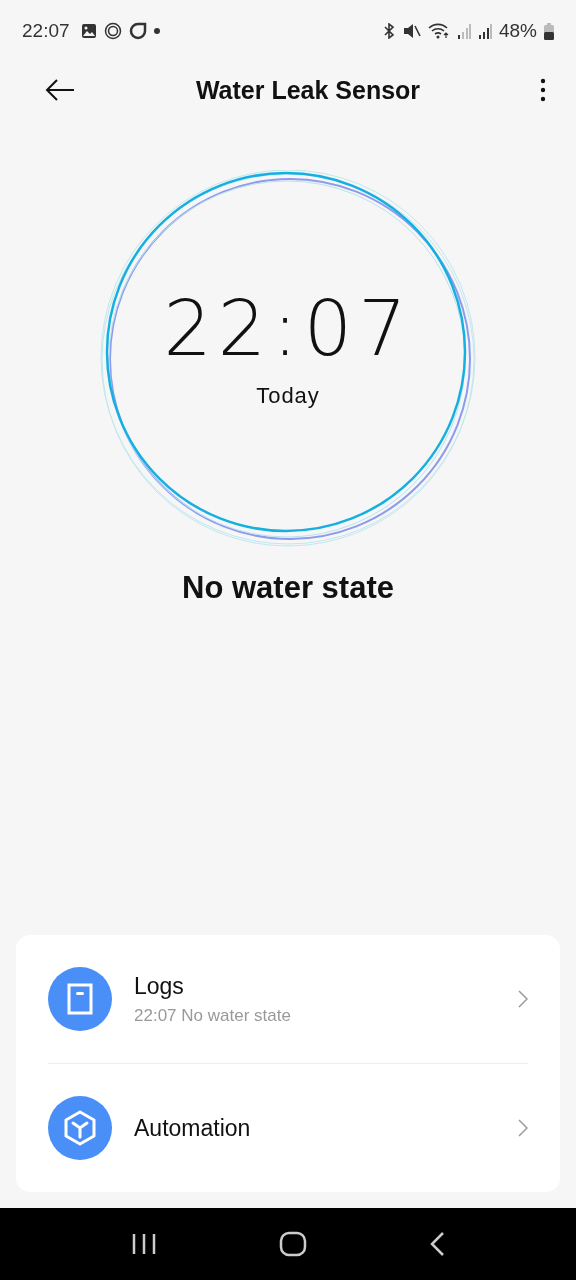  I want to click on menu-detail: 22:07 No water state, so click(213, 1015).